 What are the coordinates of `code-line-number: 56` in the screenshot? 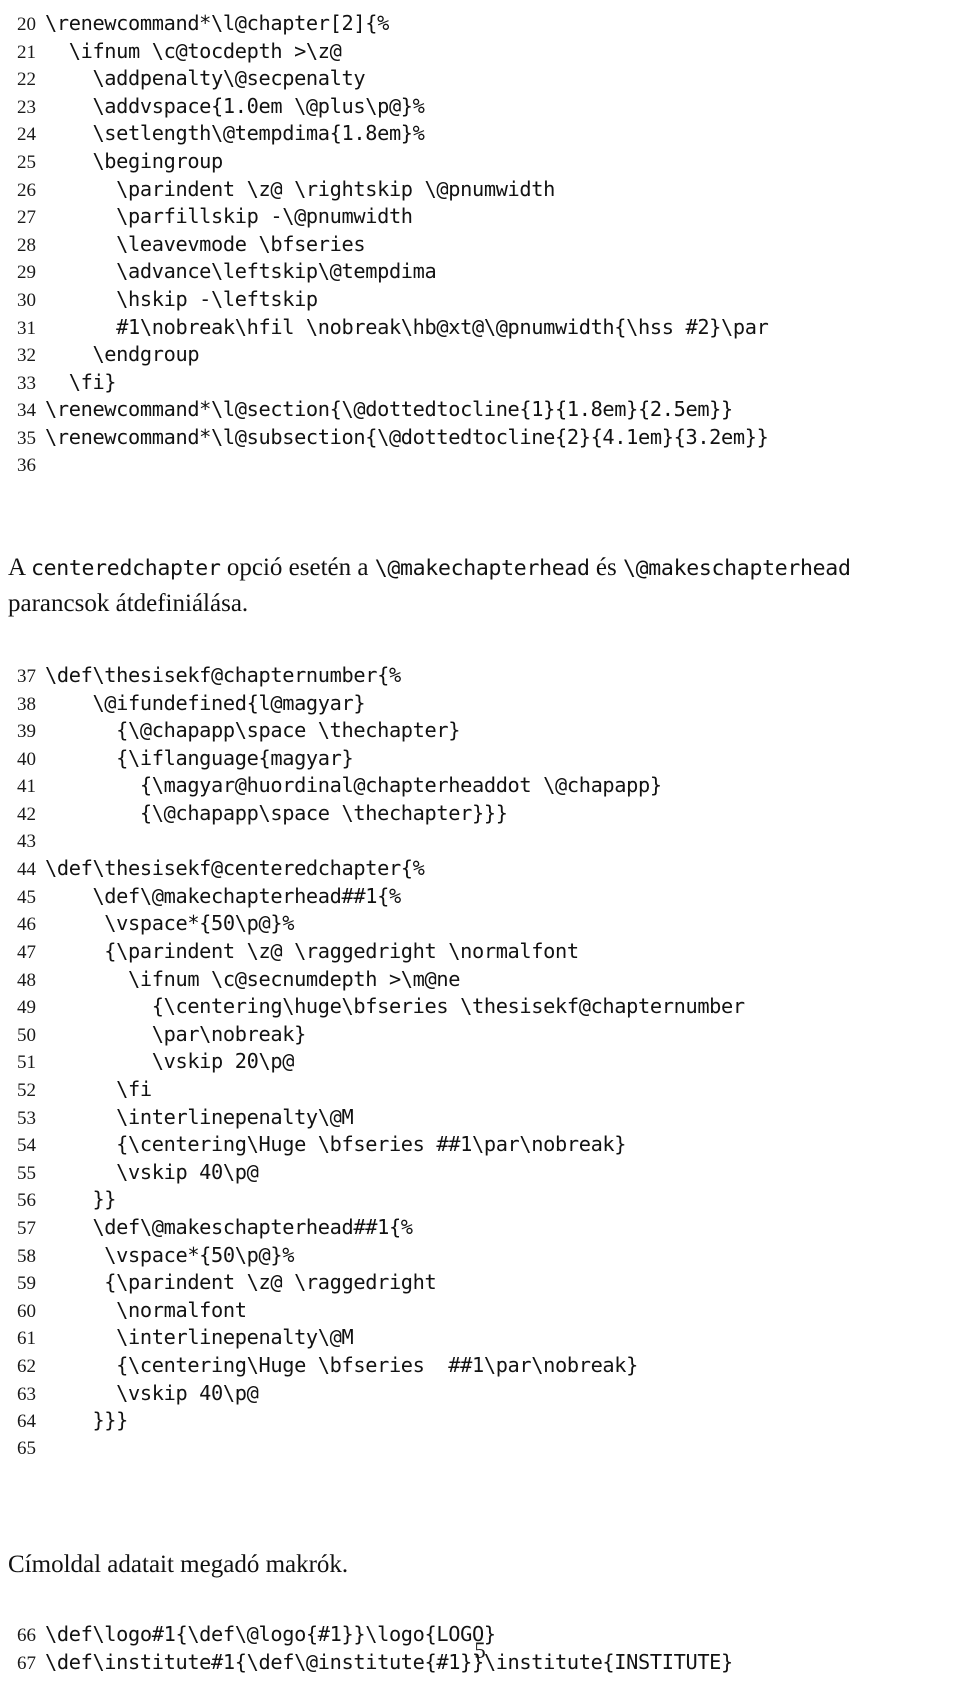 It's located at (26, 1201).